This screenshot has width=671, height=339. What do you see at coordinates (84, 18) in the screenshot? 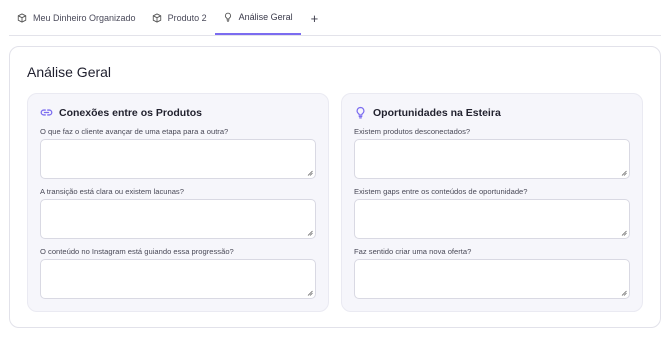
I see `tab-label: Meu Dinheiro Organizado` at bounding box center [84, 18].